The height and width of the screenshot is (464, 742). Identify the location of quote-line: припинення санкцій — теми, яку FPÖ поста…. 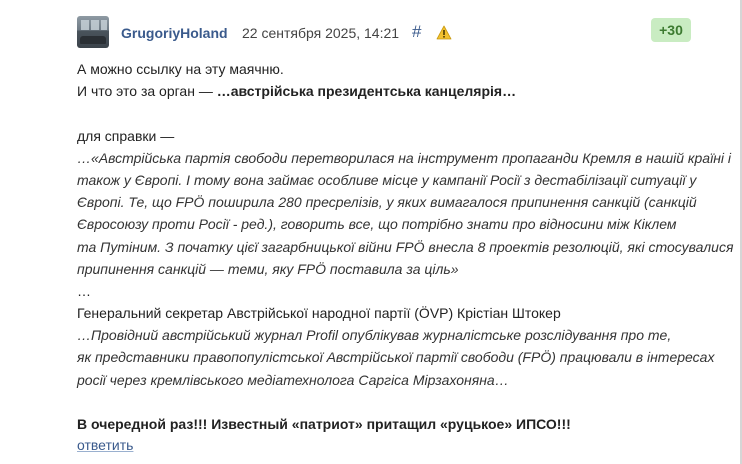
(268, 268).